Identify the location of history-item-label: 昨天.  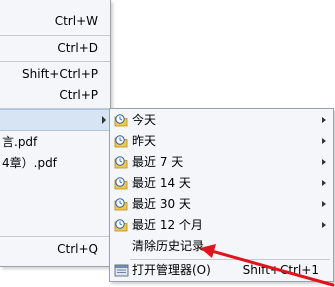
(144, 141).